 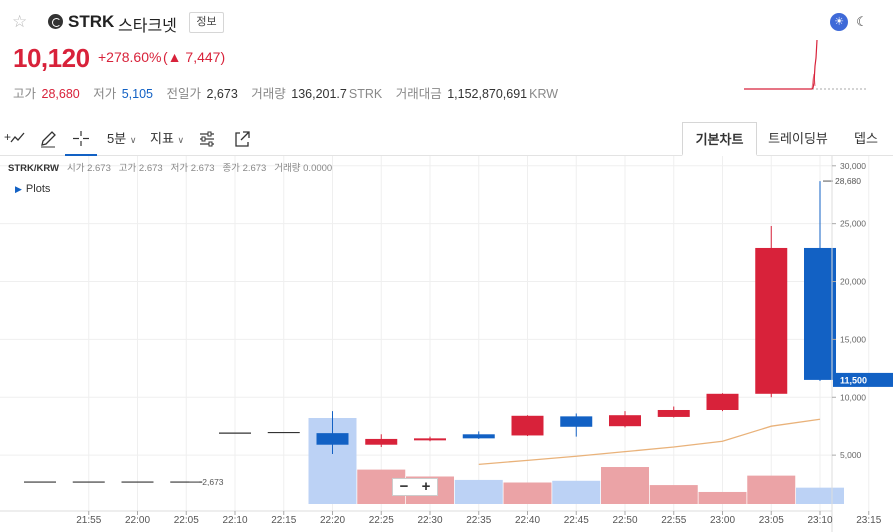 What do you see at coordinates (365, 94) in the screenshot?
I see `volume-unit: STRK` at bounding box center [365, 94].